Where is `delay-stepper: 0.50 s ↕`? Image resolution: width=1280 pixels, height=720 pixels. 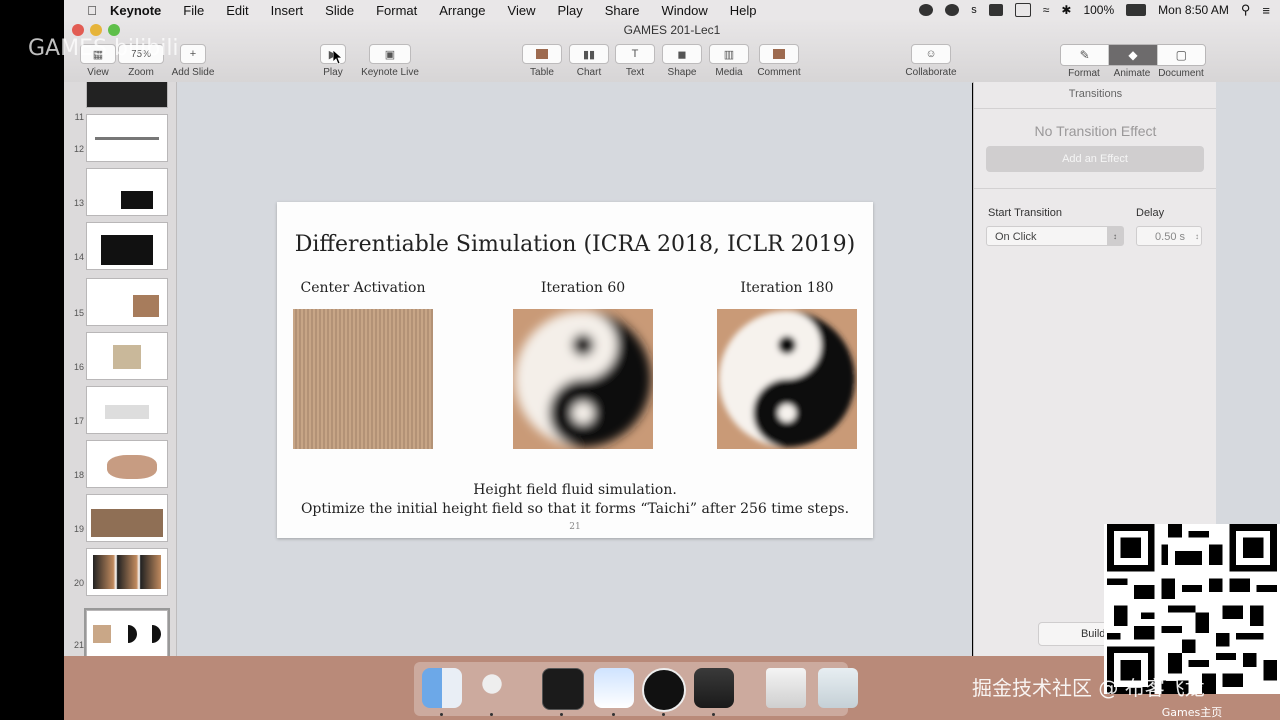
delay-stepper: 0.50 s ↕ is located at coordinates (1169, 236).